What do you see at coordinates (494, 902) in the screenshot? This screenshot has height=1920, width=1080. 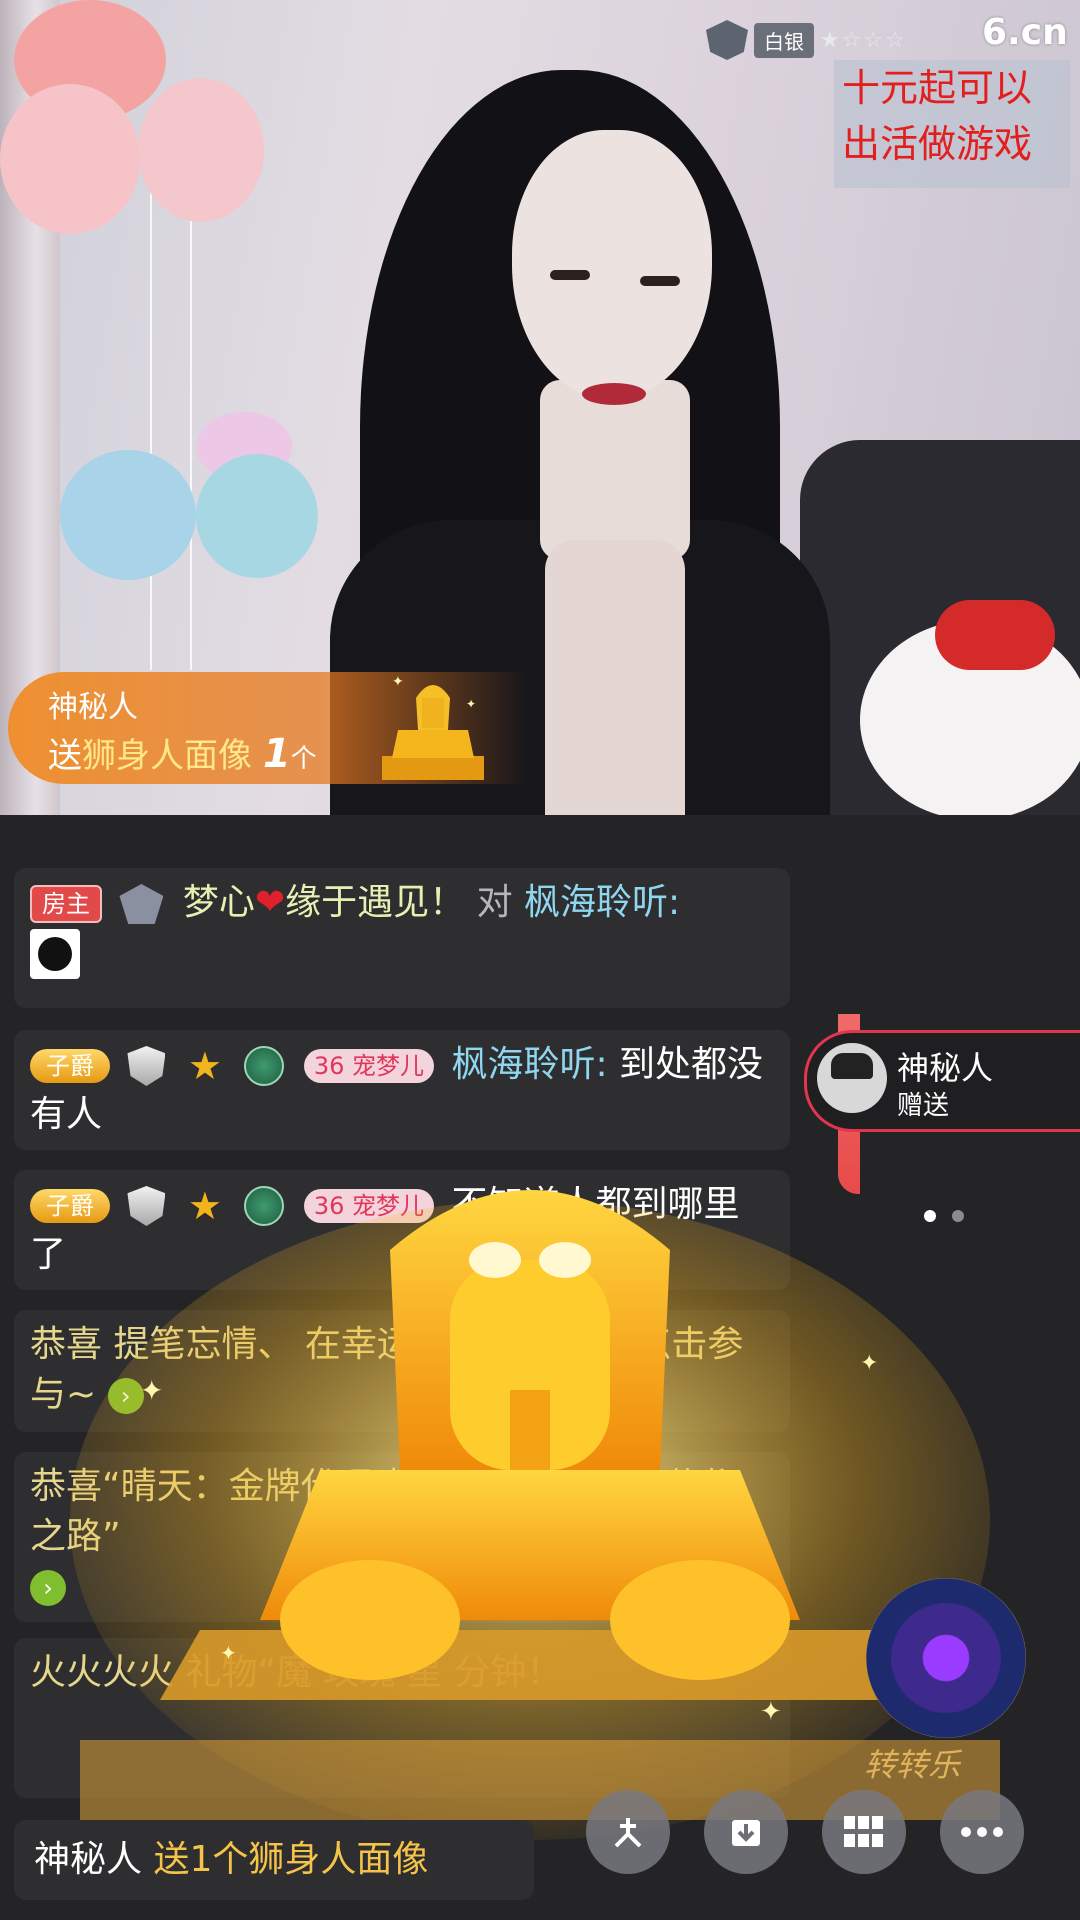 I see `to-word: 对` at bounding box center [494, 902].